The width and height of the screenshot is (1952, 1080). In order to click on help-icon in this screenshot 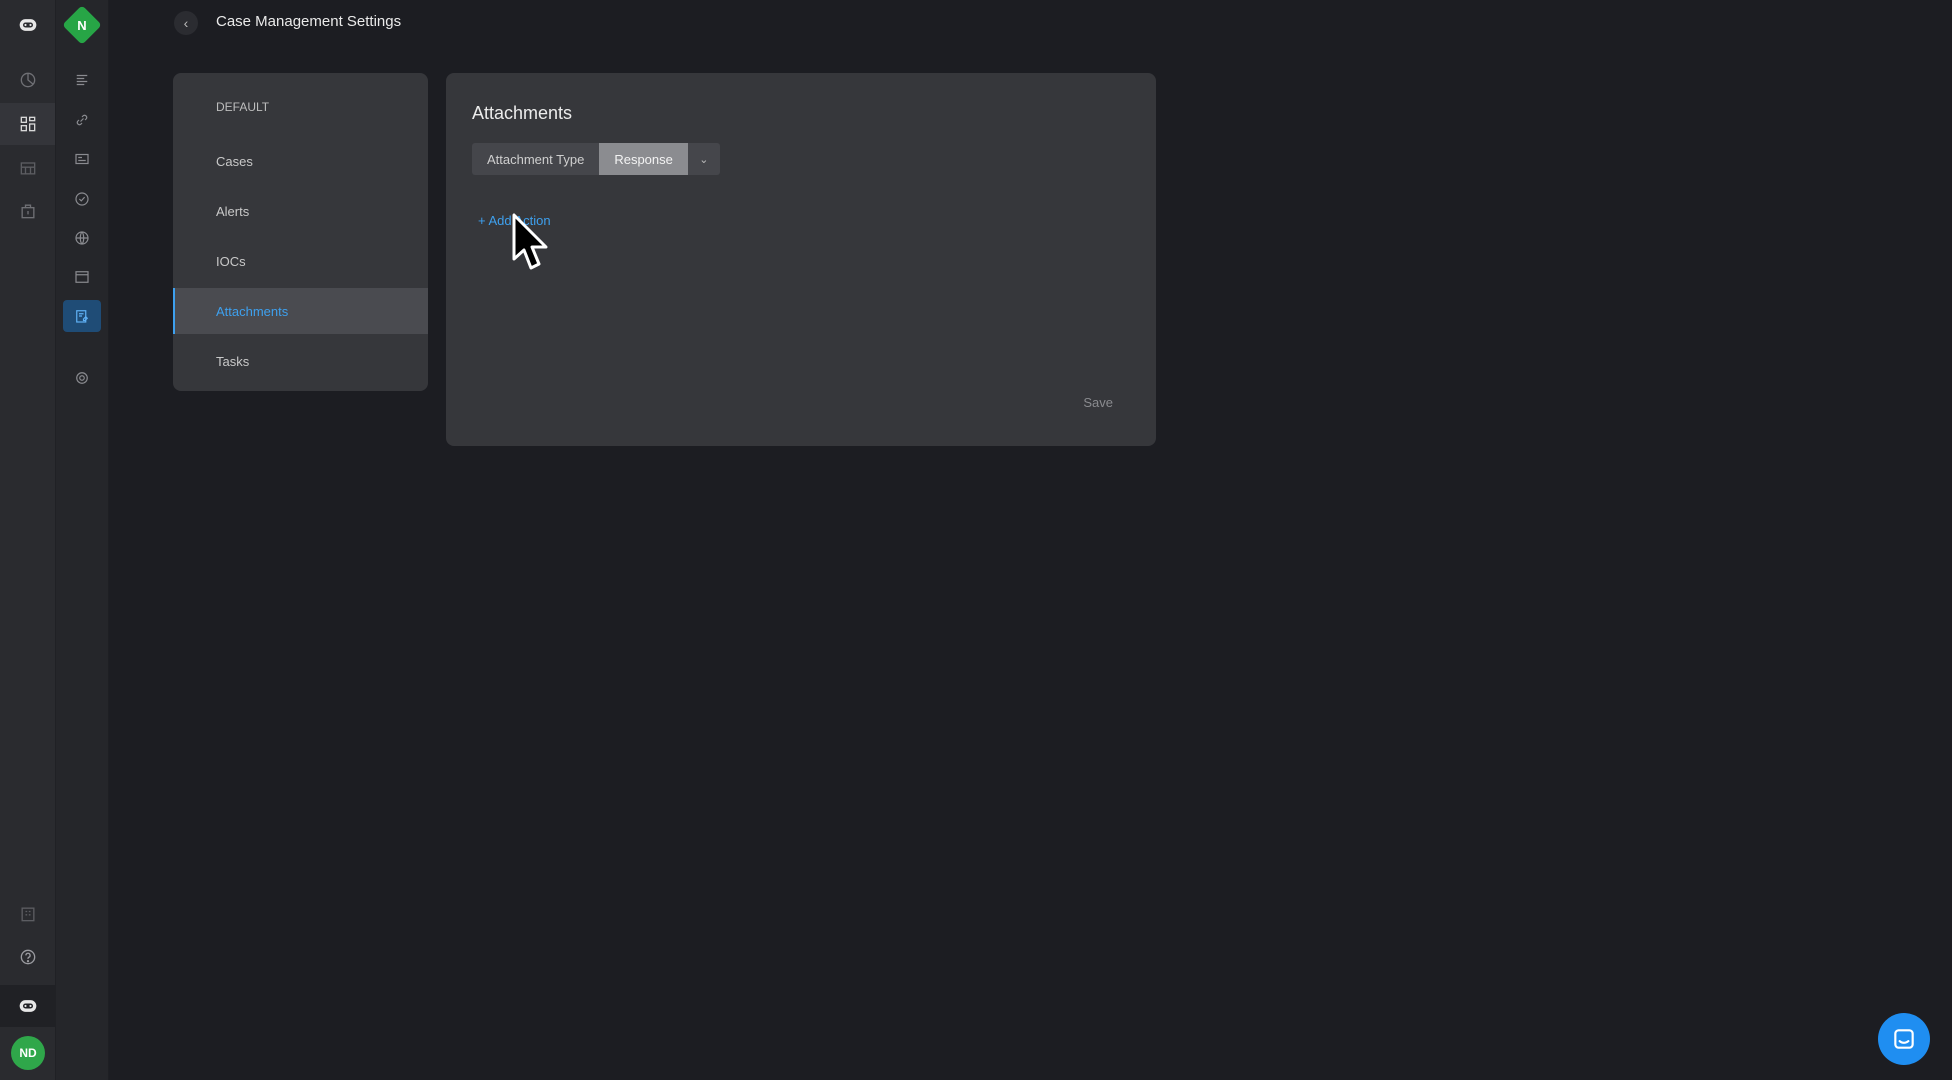, I will do `click(27, 957)`.